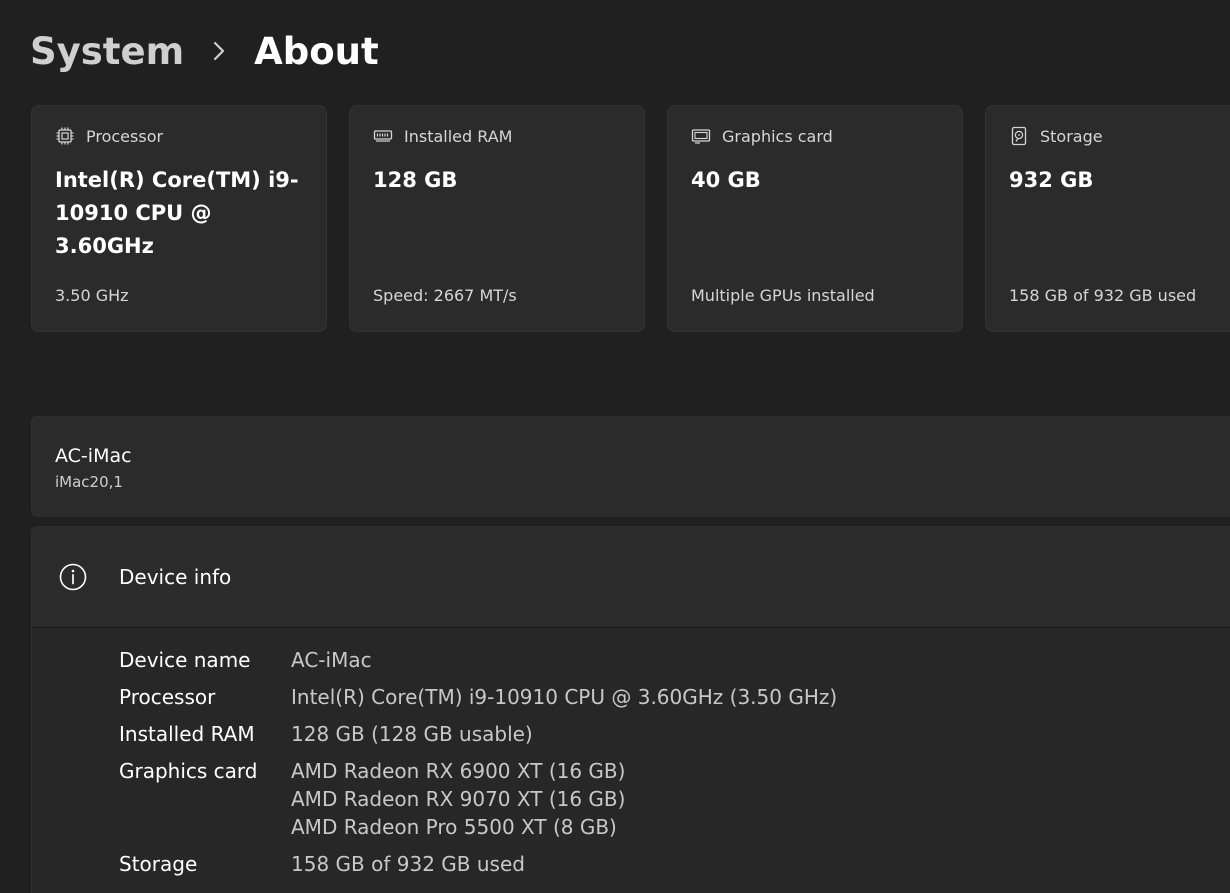 This screenshot has height=893, width=1230. What do you see at coordinates (408, 864) in the screenshot?
I see `info-value: 158 GB of 932 GB used` at bounding box center [408, 864].